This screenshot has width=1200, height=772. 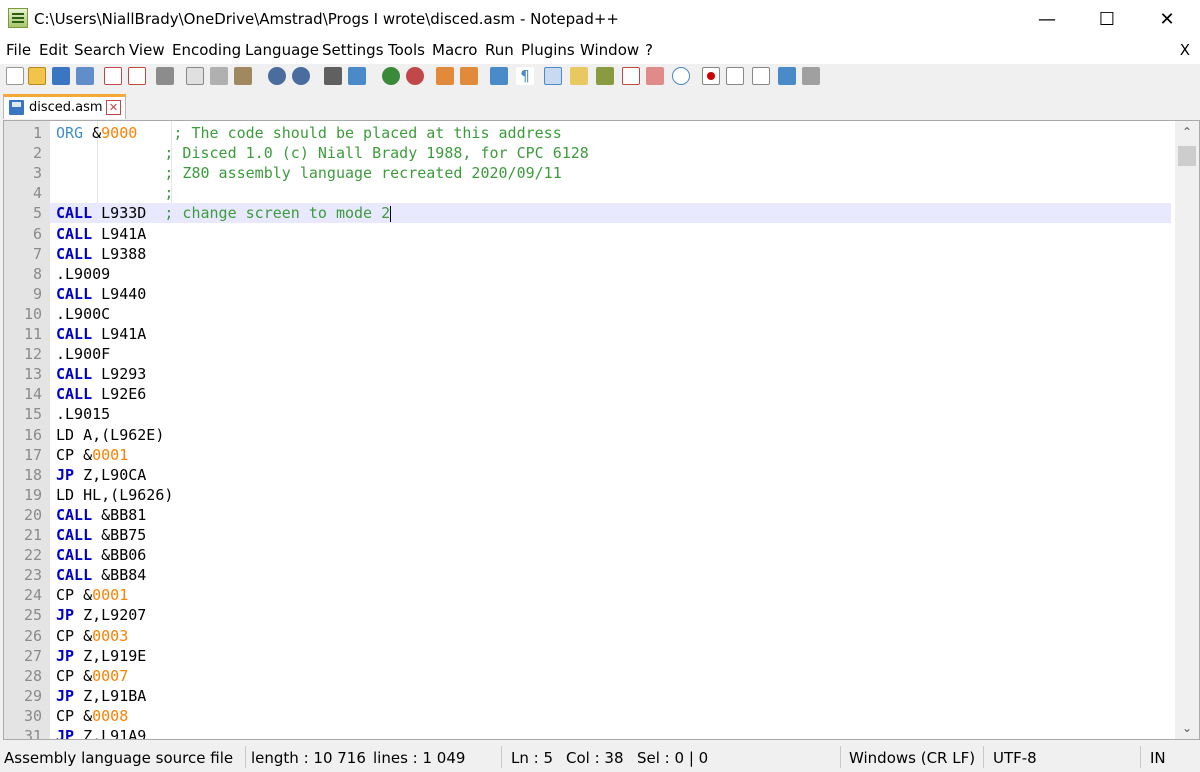 What do you see at coordinates (597, 716) in the screenshot?
I see `code-line: 30 CP &0008` at bounding box center [597, 716].